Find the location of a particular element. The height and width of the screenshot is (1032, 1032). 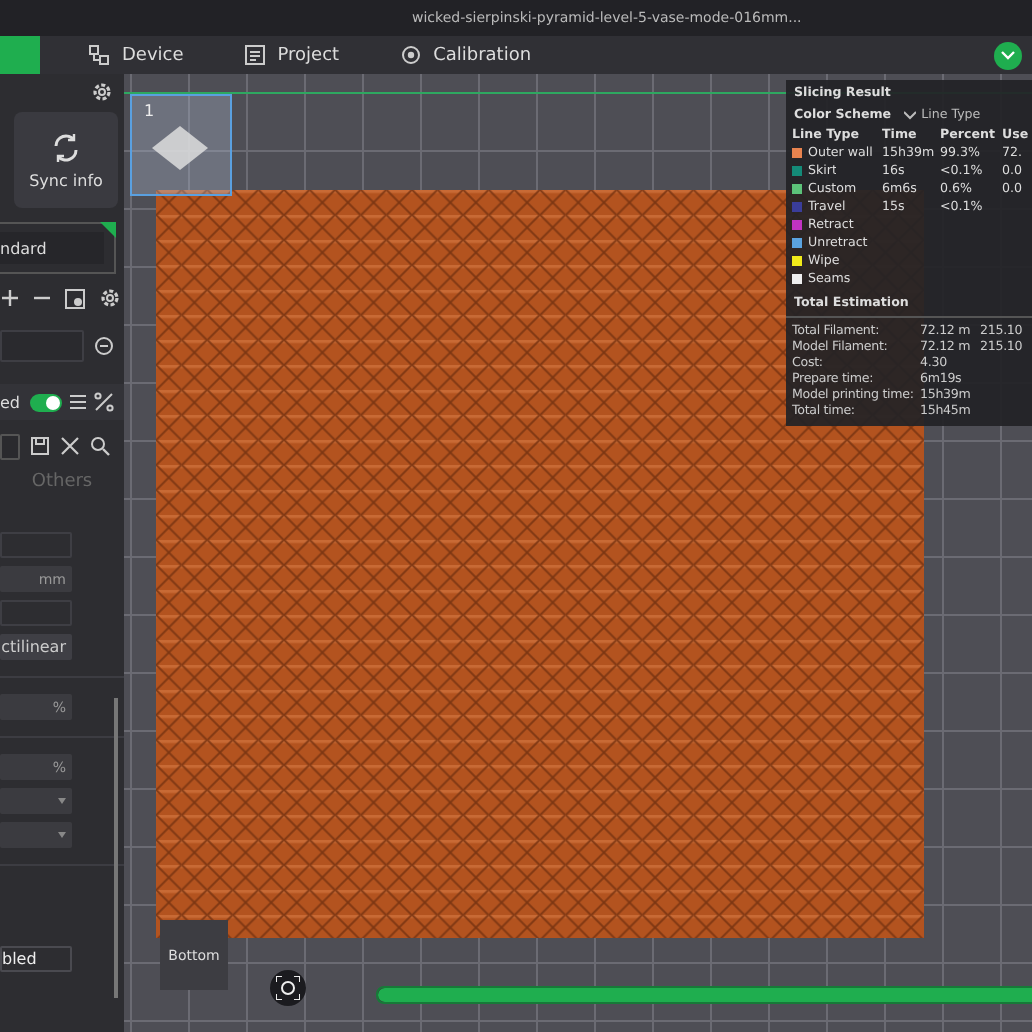

tab: Project is located at coordinates (291, 55).